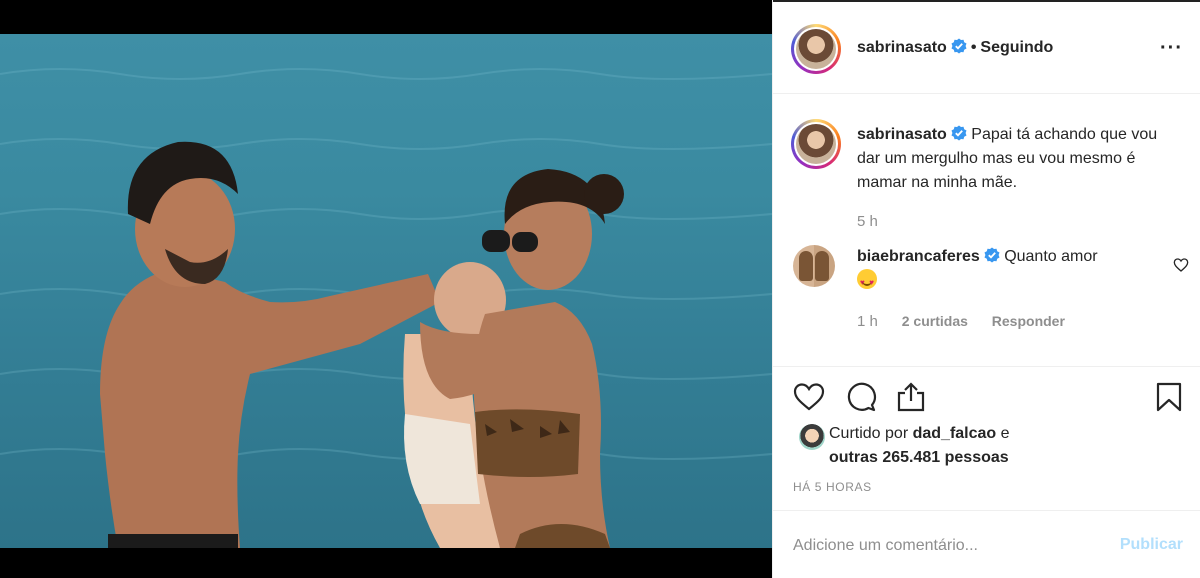 The height and width of the screenshot is (578, 1200). Describe the element at coordinates (986, 396) in the screenshot. I see `action-bar` at that location.